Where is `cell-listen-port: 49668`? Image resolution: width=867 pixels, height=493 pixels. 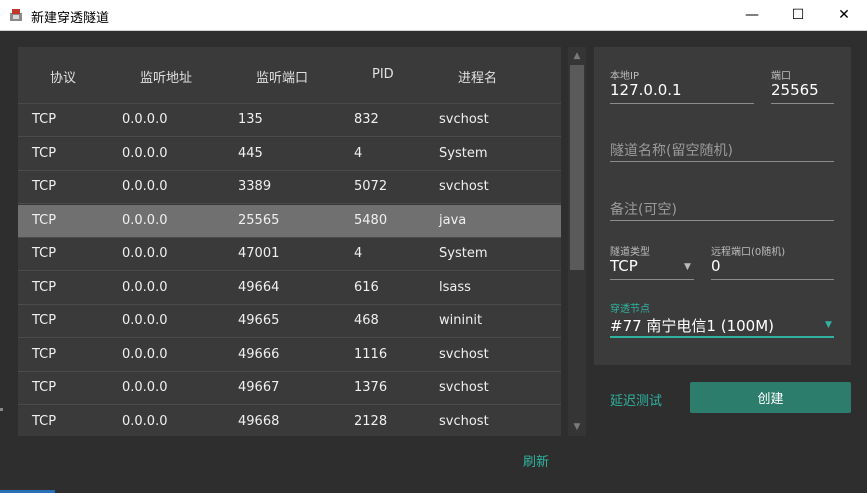
cell-listen-port: 49668 is located at coordinates (259, 421).